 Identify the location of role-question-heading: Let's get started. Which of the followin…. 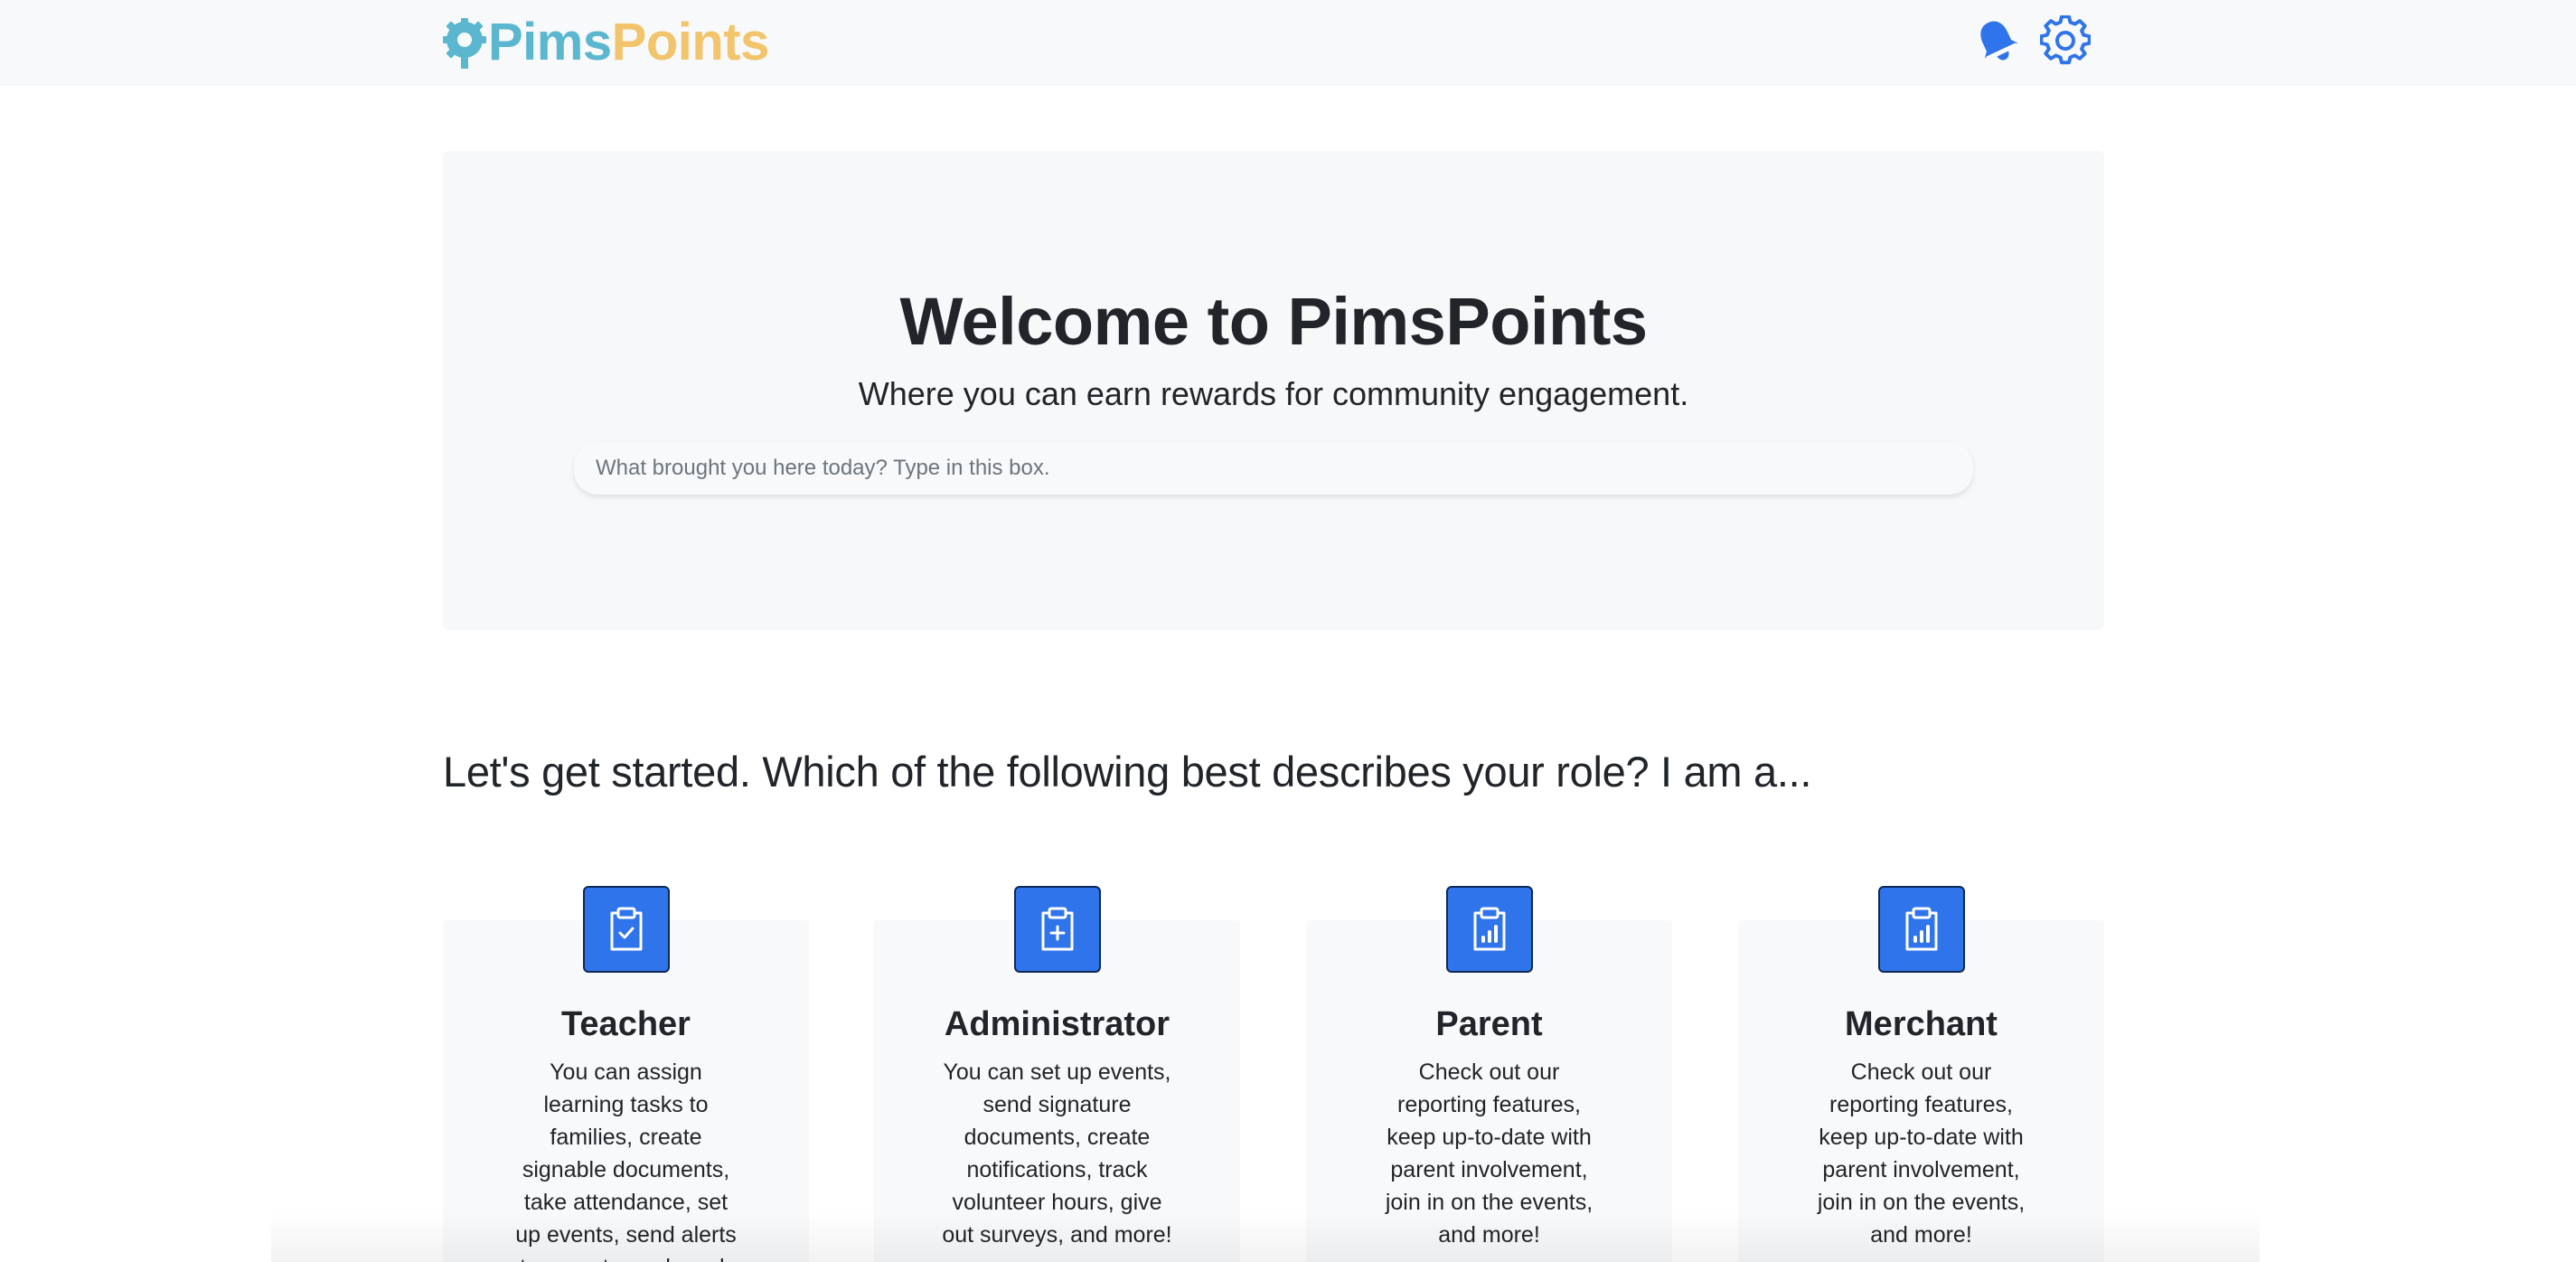
(1128, 772).